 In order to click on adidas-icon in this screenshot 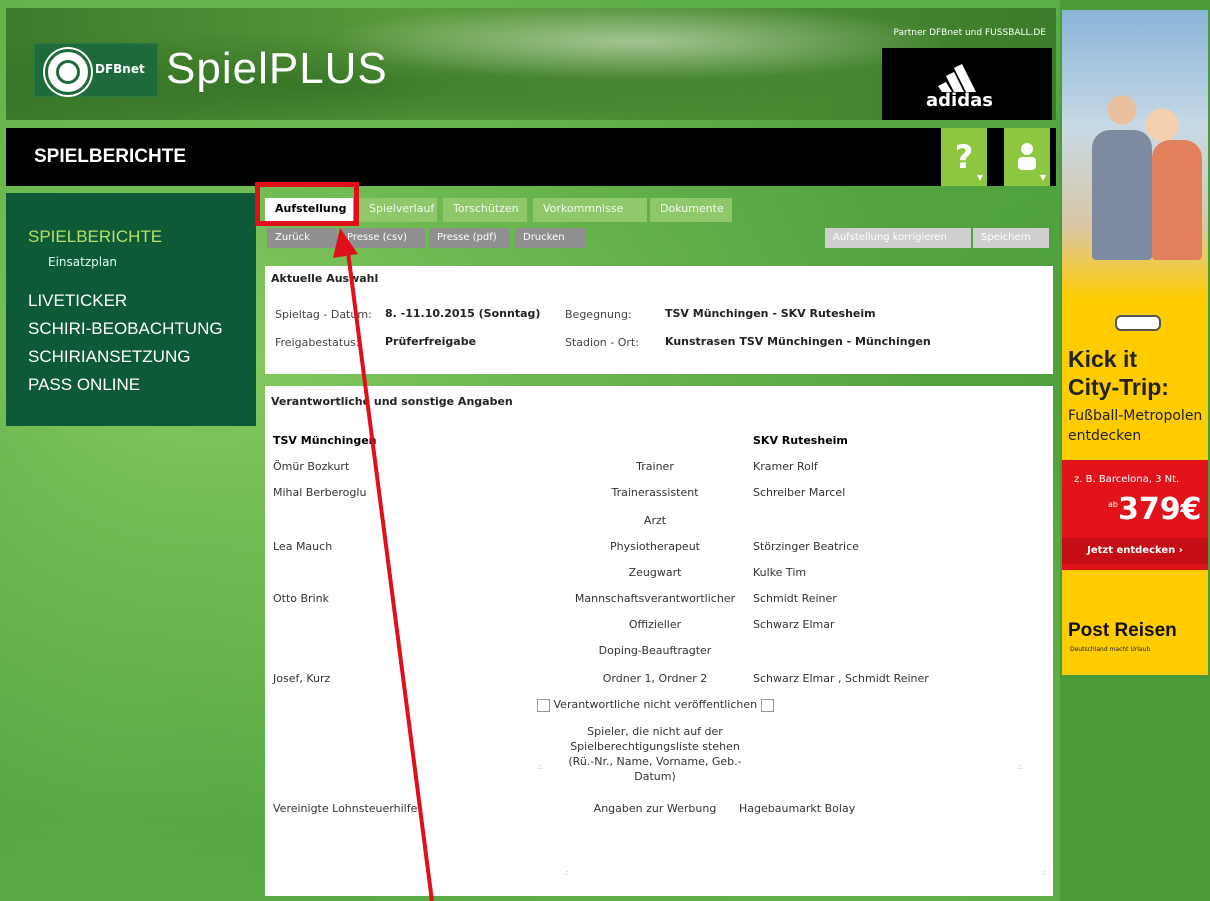, I will do `click(957, 78)`.